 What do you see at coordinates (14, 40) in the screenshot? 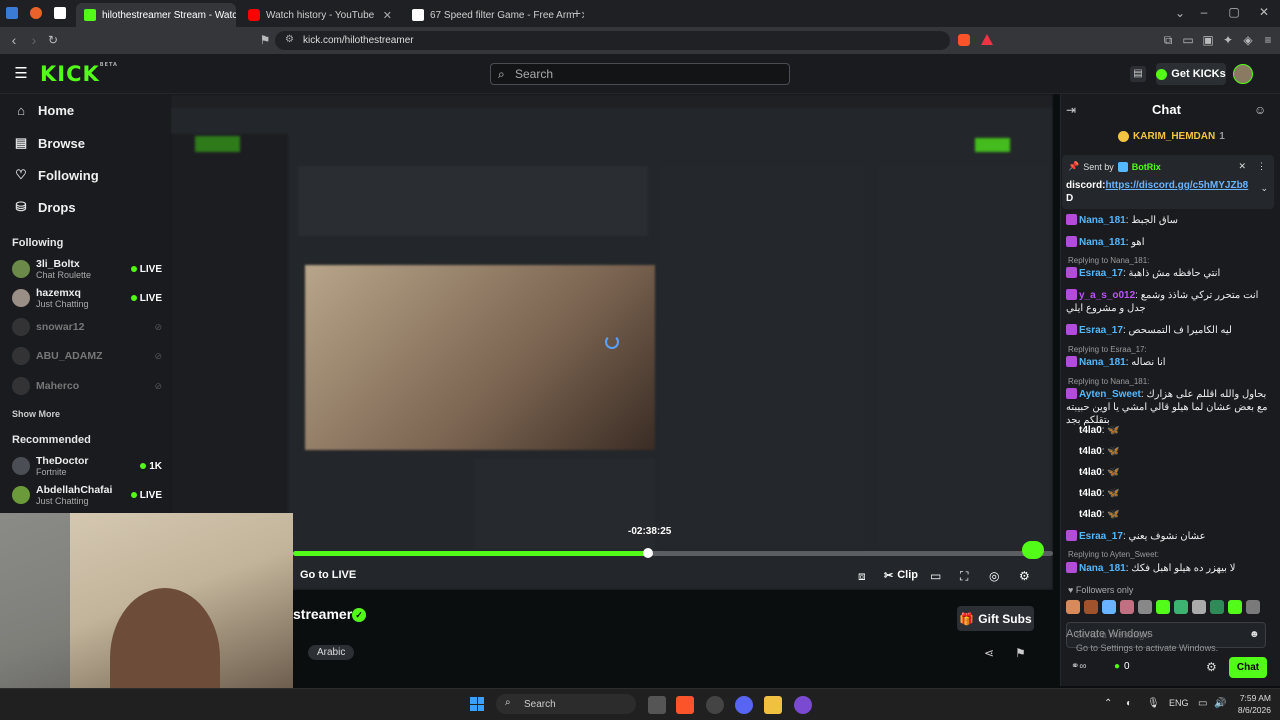
I see `back-icon: ‹` at bounding box center [14, 40].